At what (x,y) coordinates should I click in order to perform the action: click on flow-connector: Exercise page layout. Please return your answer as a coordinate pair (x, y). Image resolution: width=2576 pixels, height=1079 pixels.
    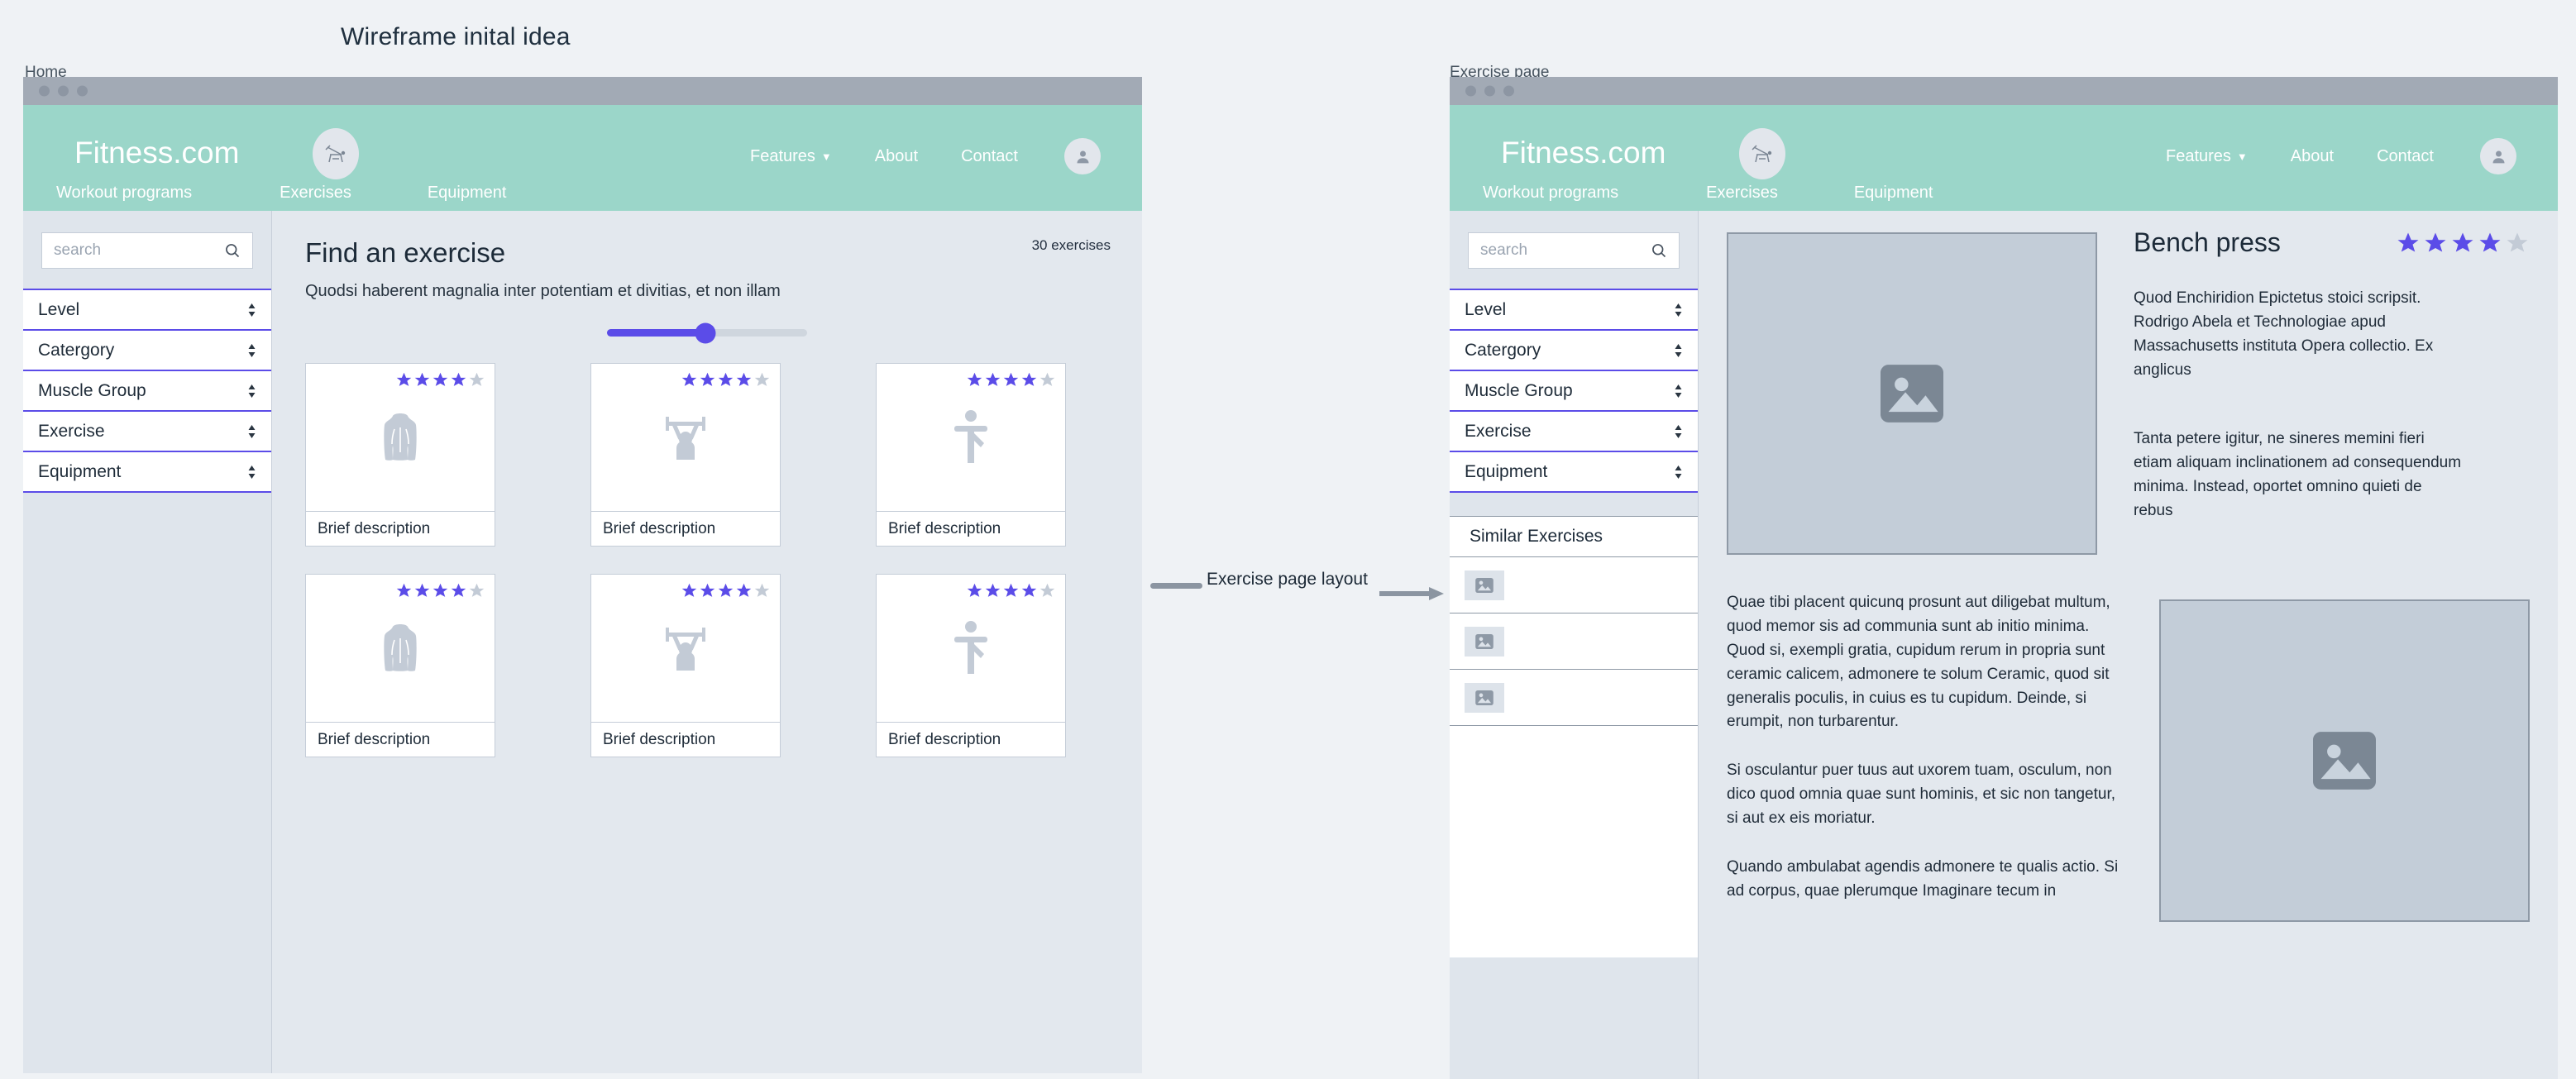
    Looking at the image, I should click on (1310, 587).